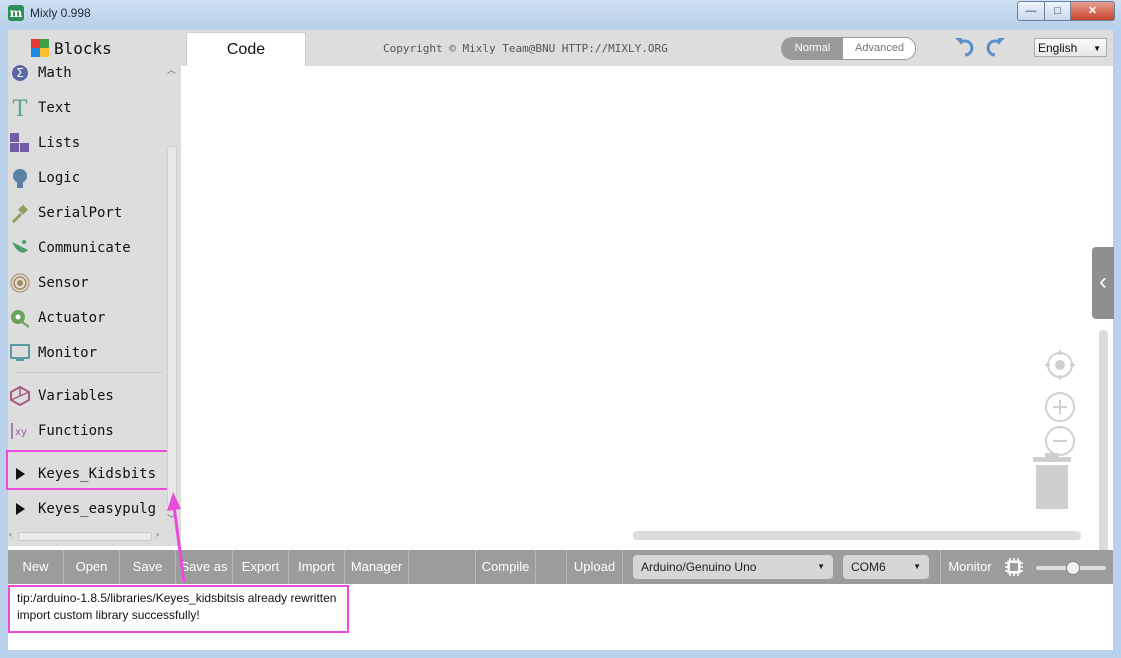 This screenshot has width=1121, height=658. I want to click on sidebar-item-label: Variables, so click(76, 396).